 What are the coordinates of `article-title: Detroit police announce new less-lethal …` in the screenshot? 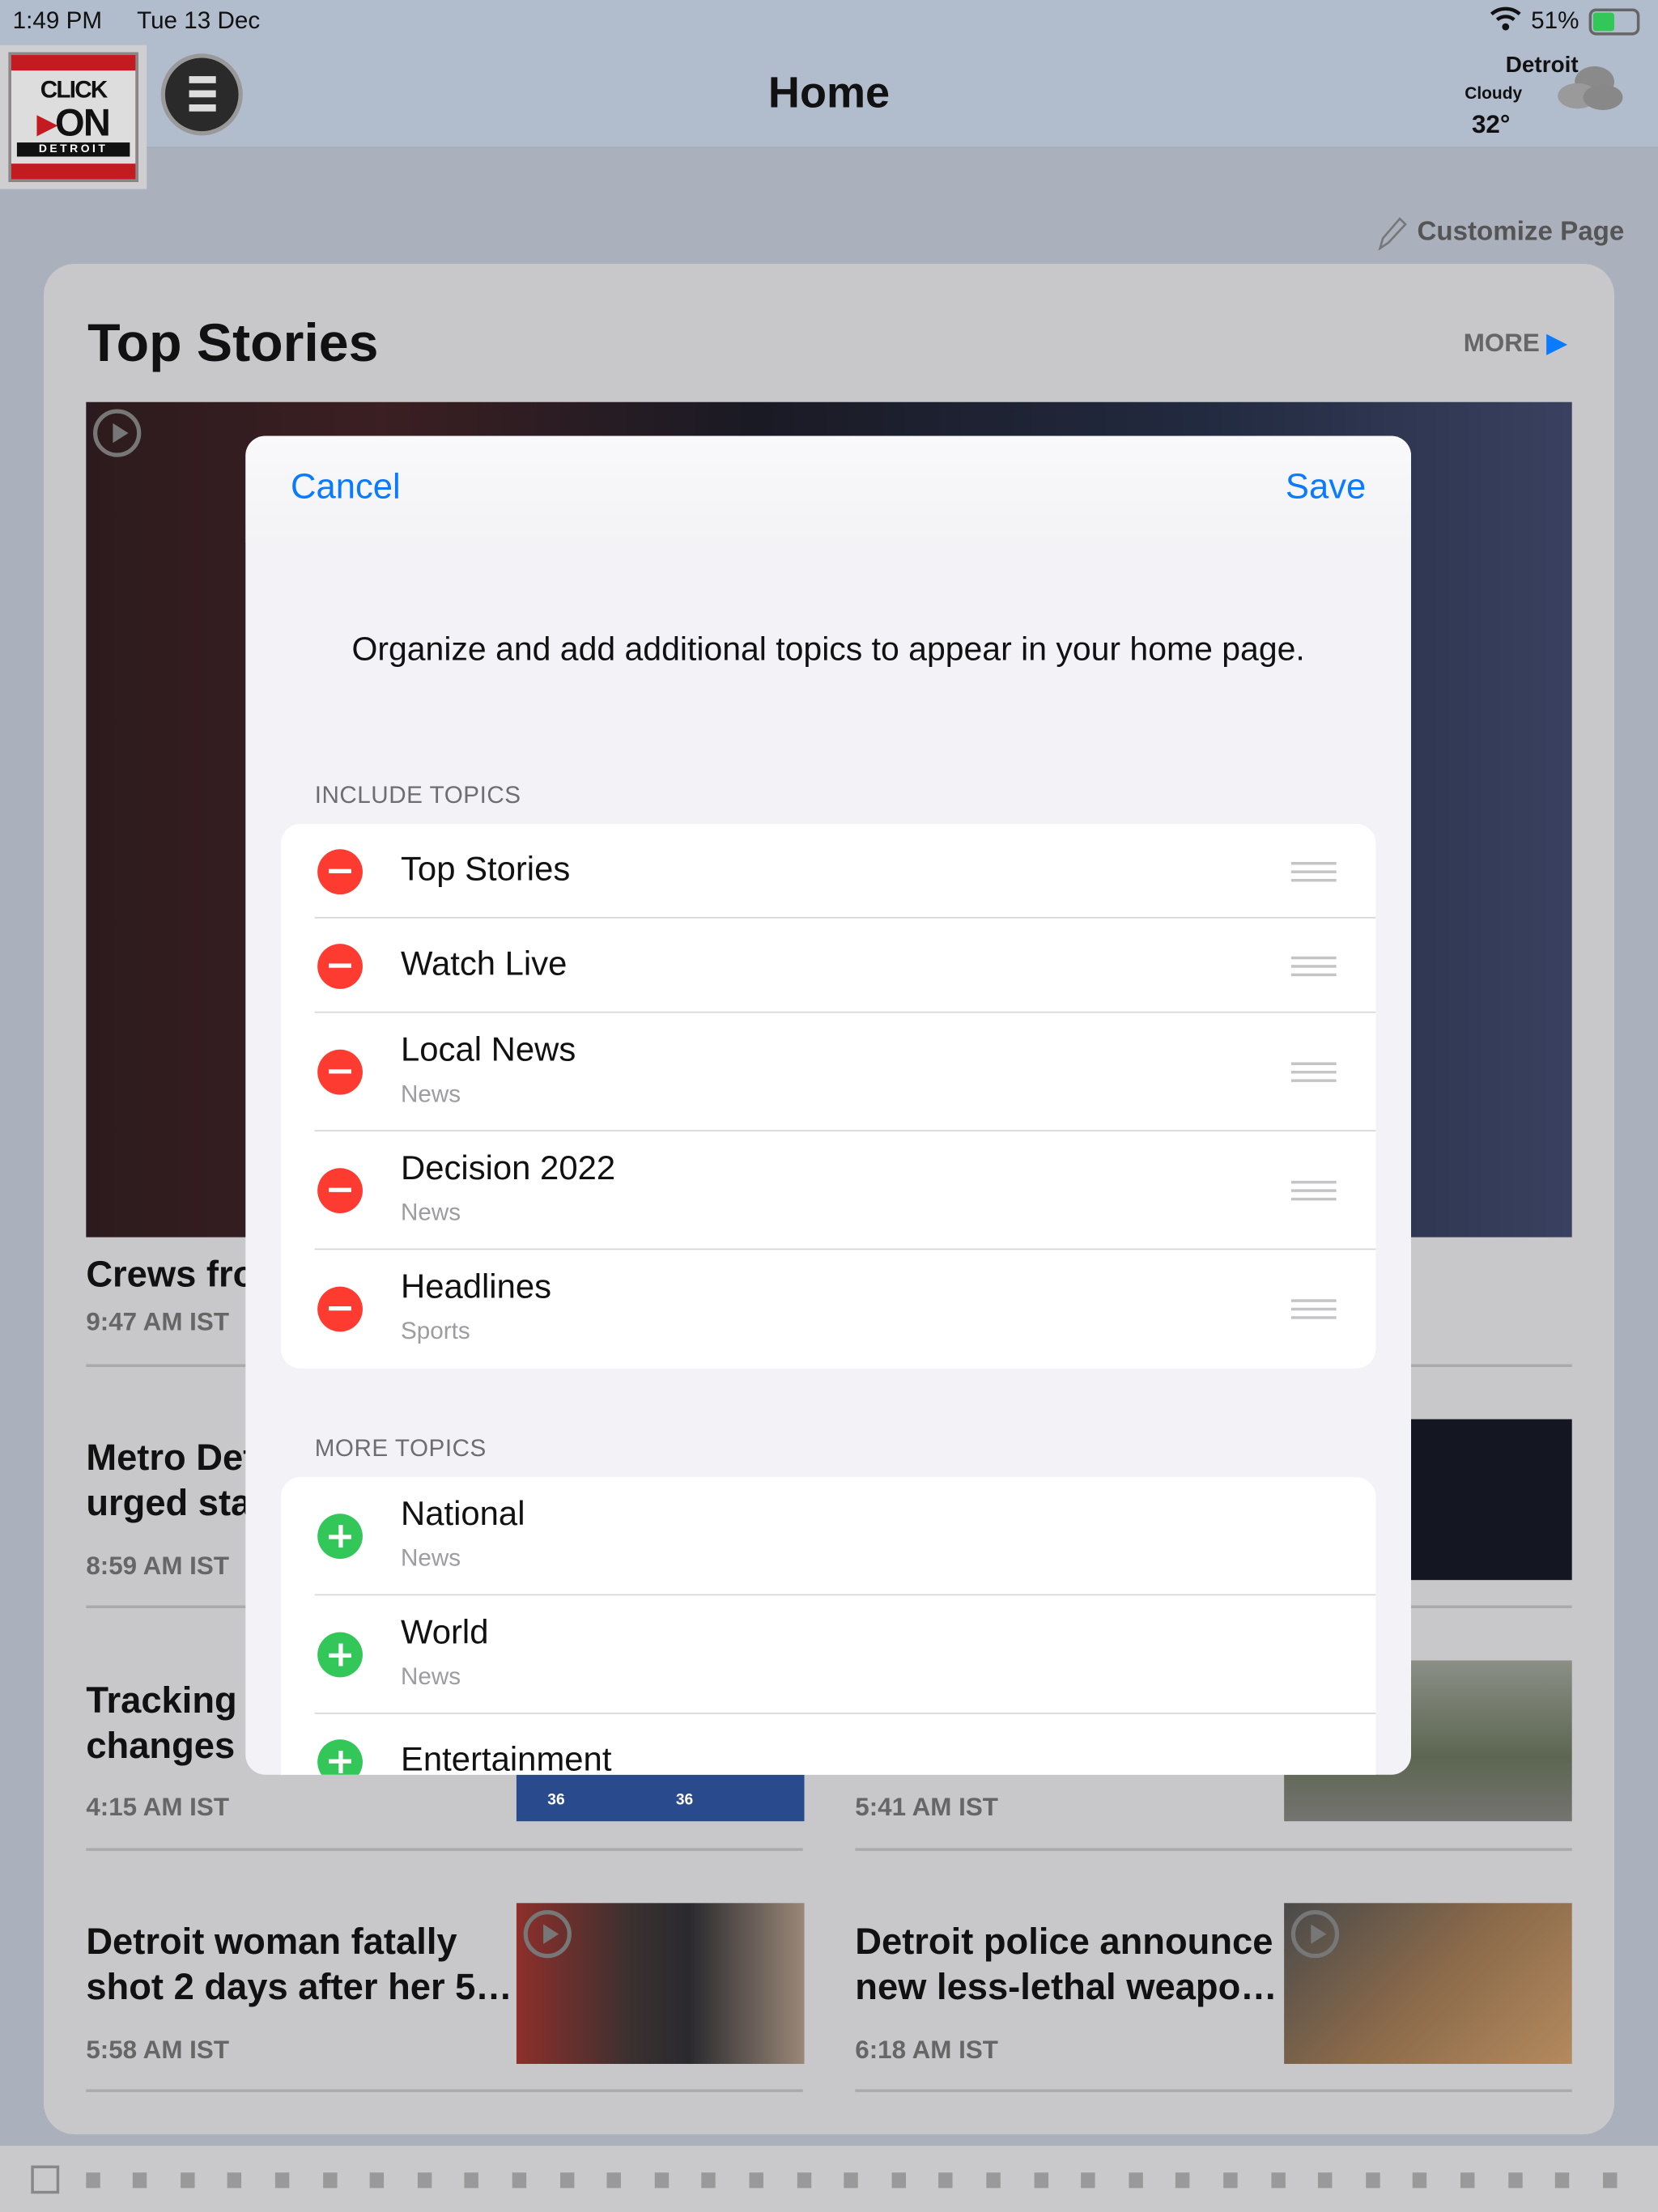 It's located at (1066, 1963).